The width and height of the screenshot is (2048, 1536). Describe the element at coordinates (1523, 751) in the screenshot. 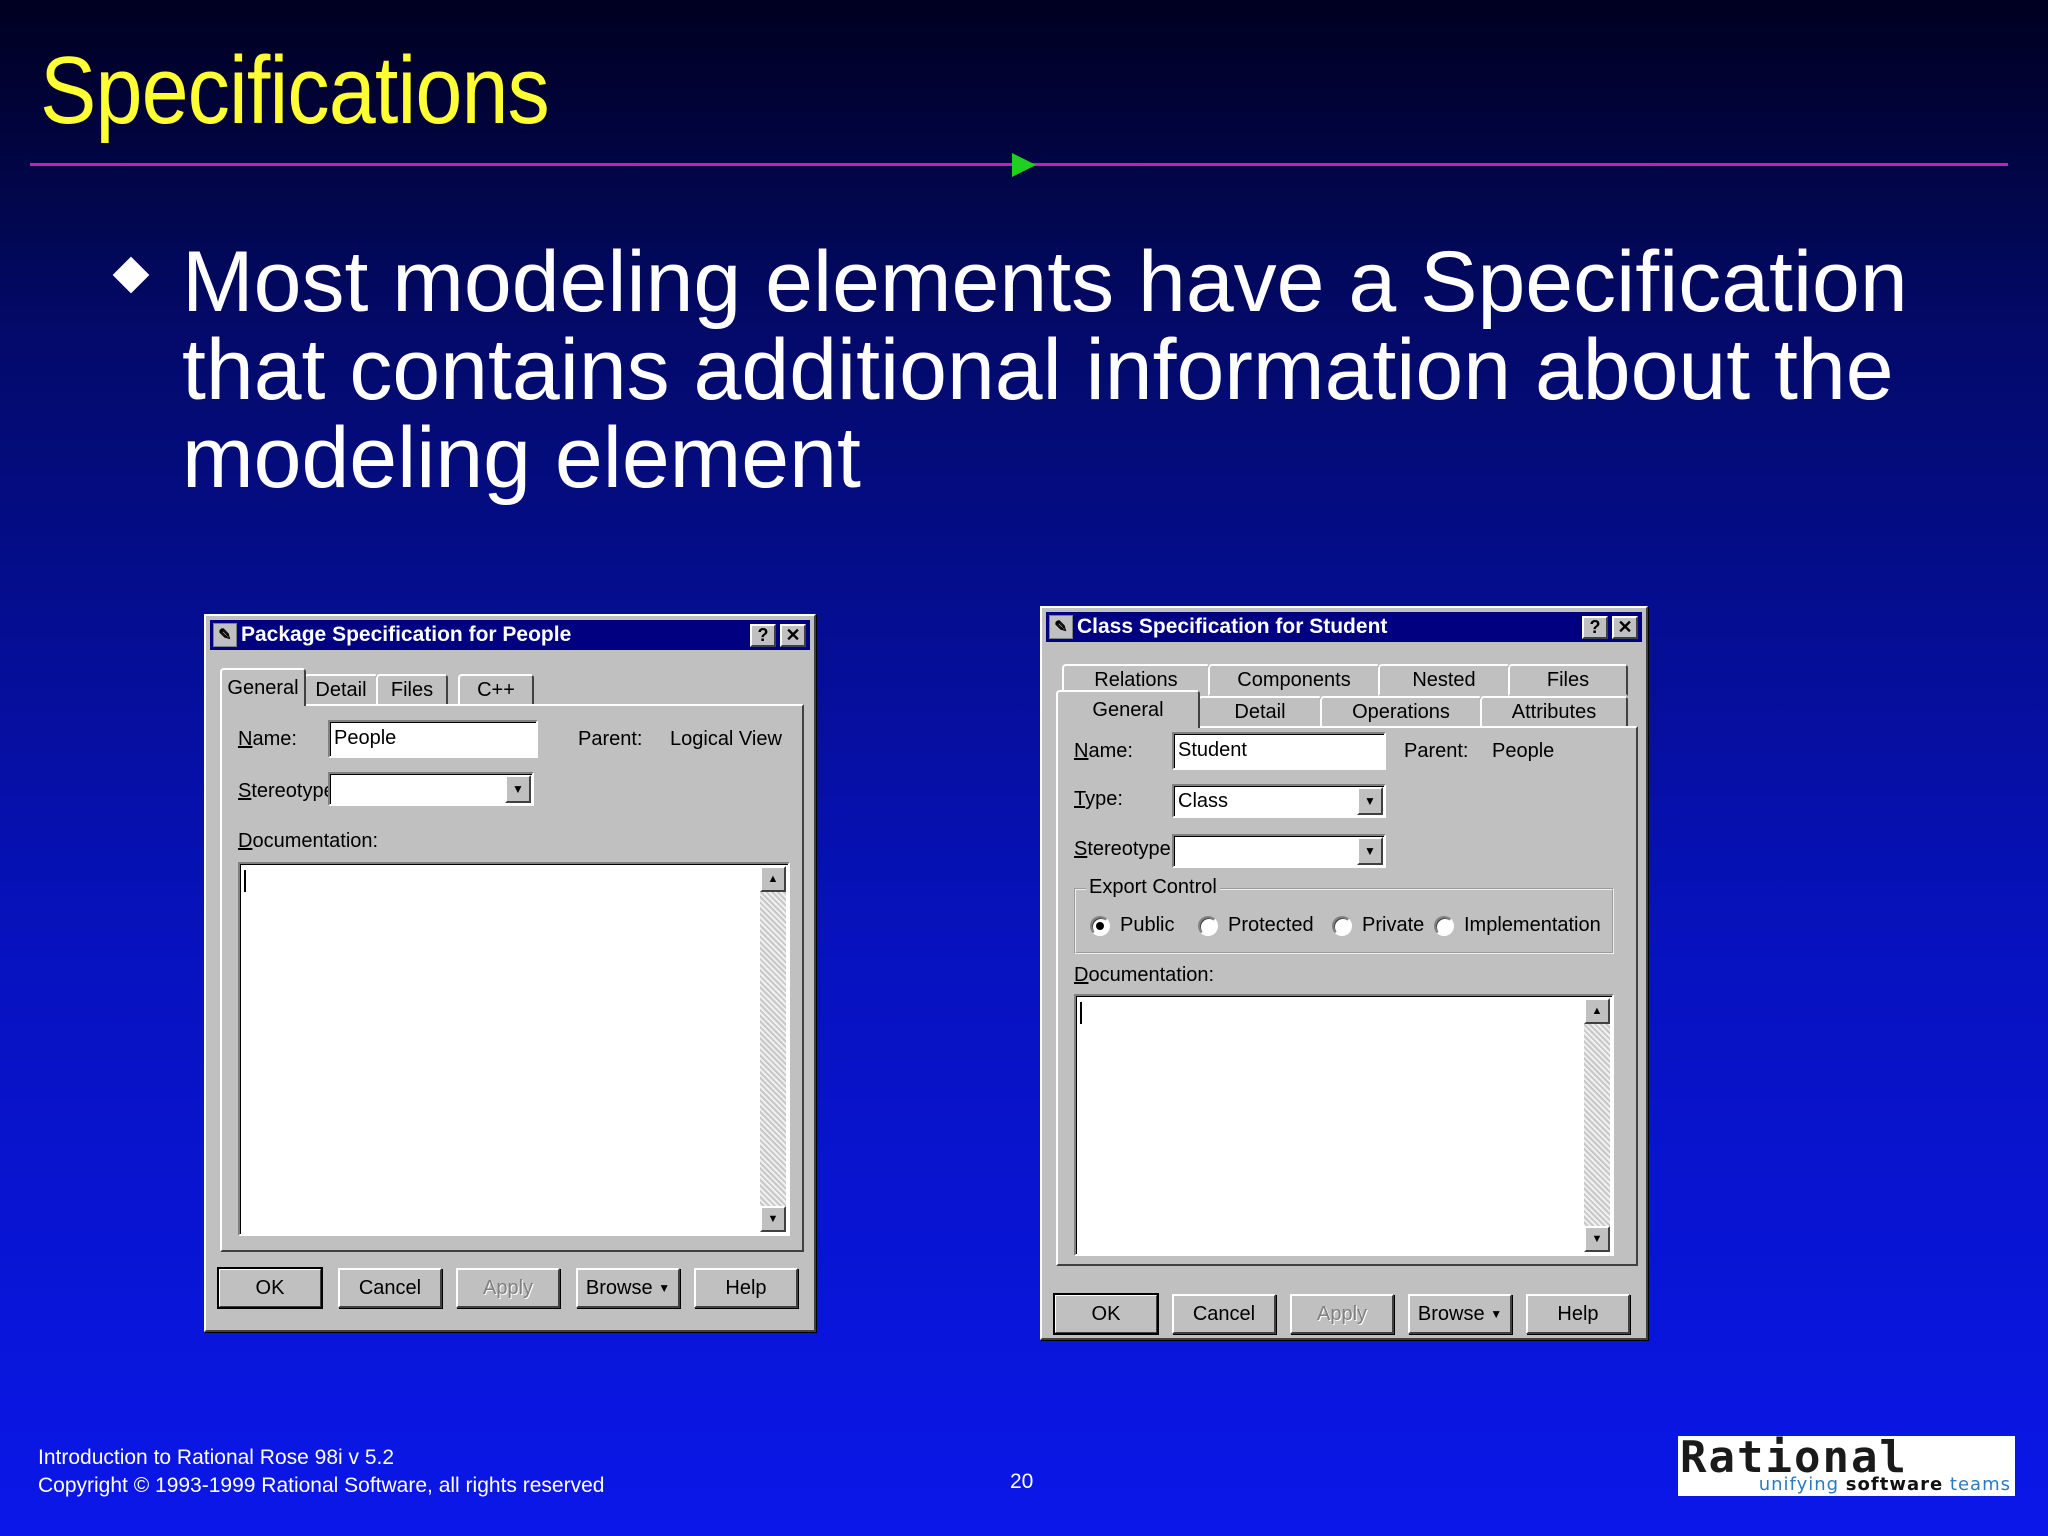

I see `parent-value: People` at that location.